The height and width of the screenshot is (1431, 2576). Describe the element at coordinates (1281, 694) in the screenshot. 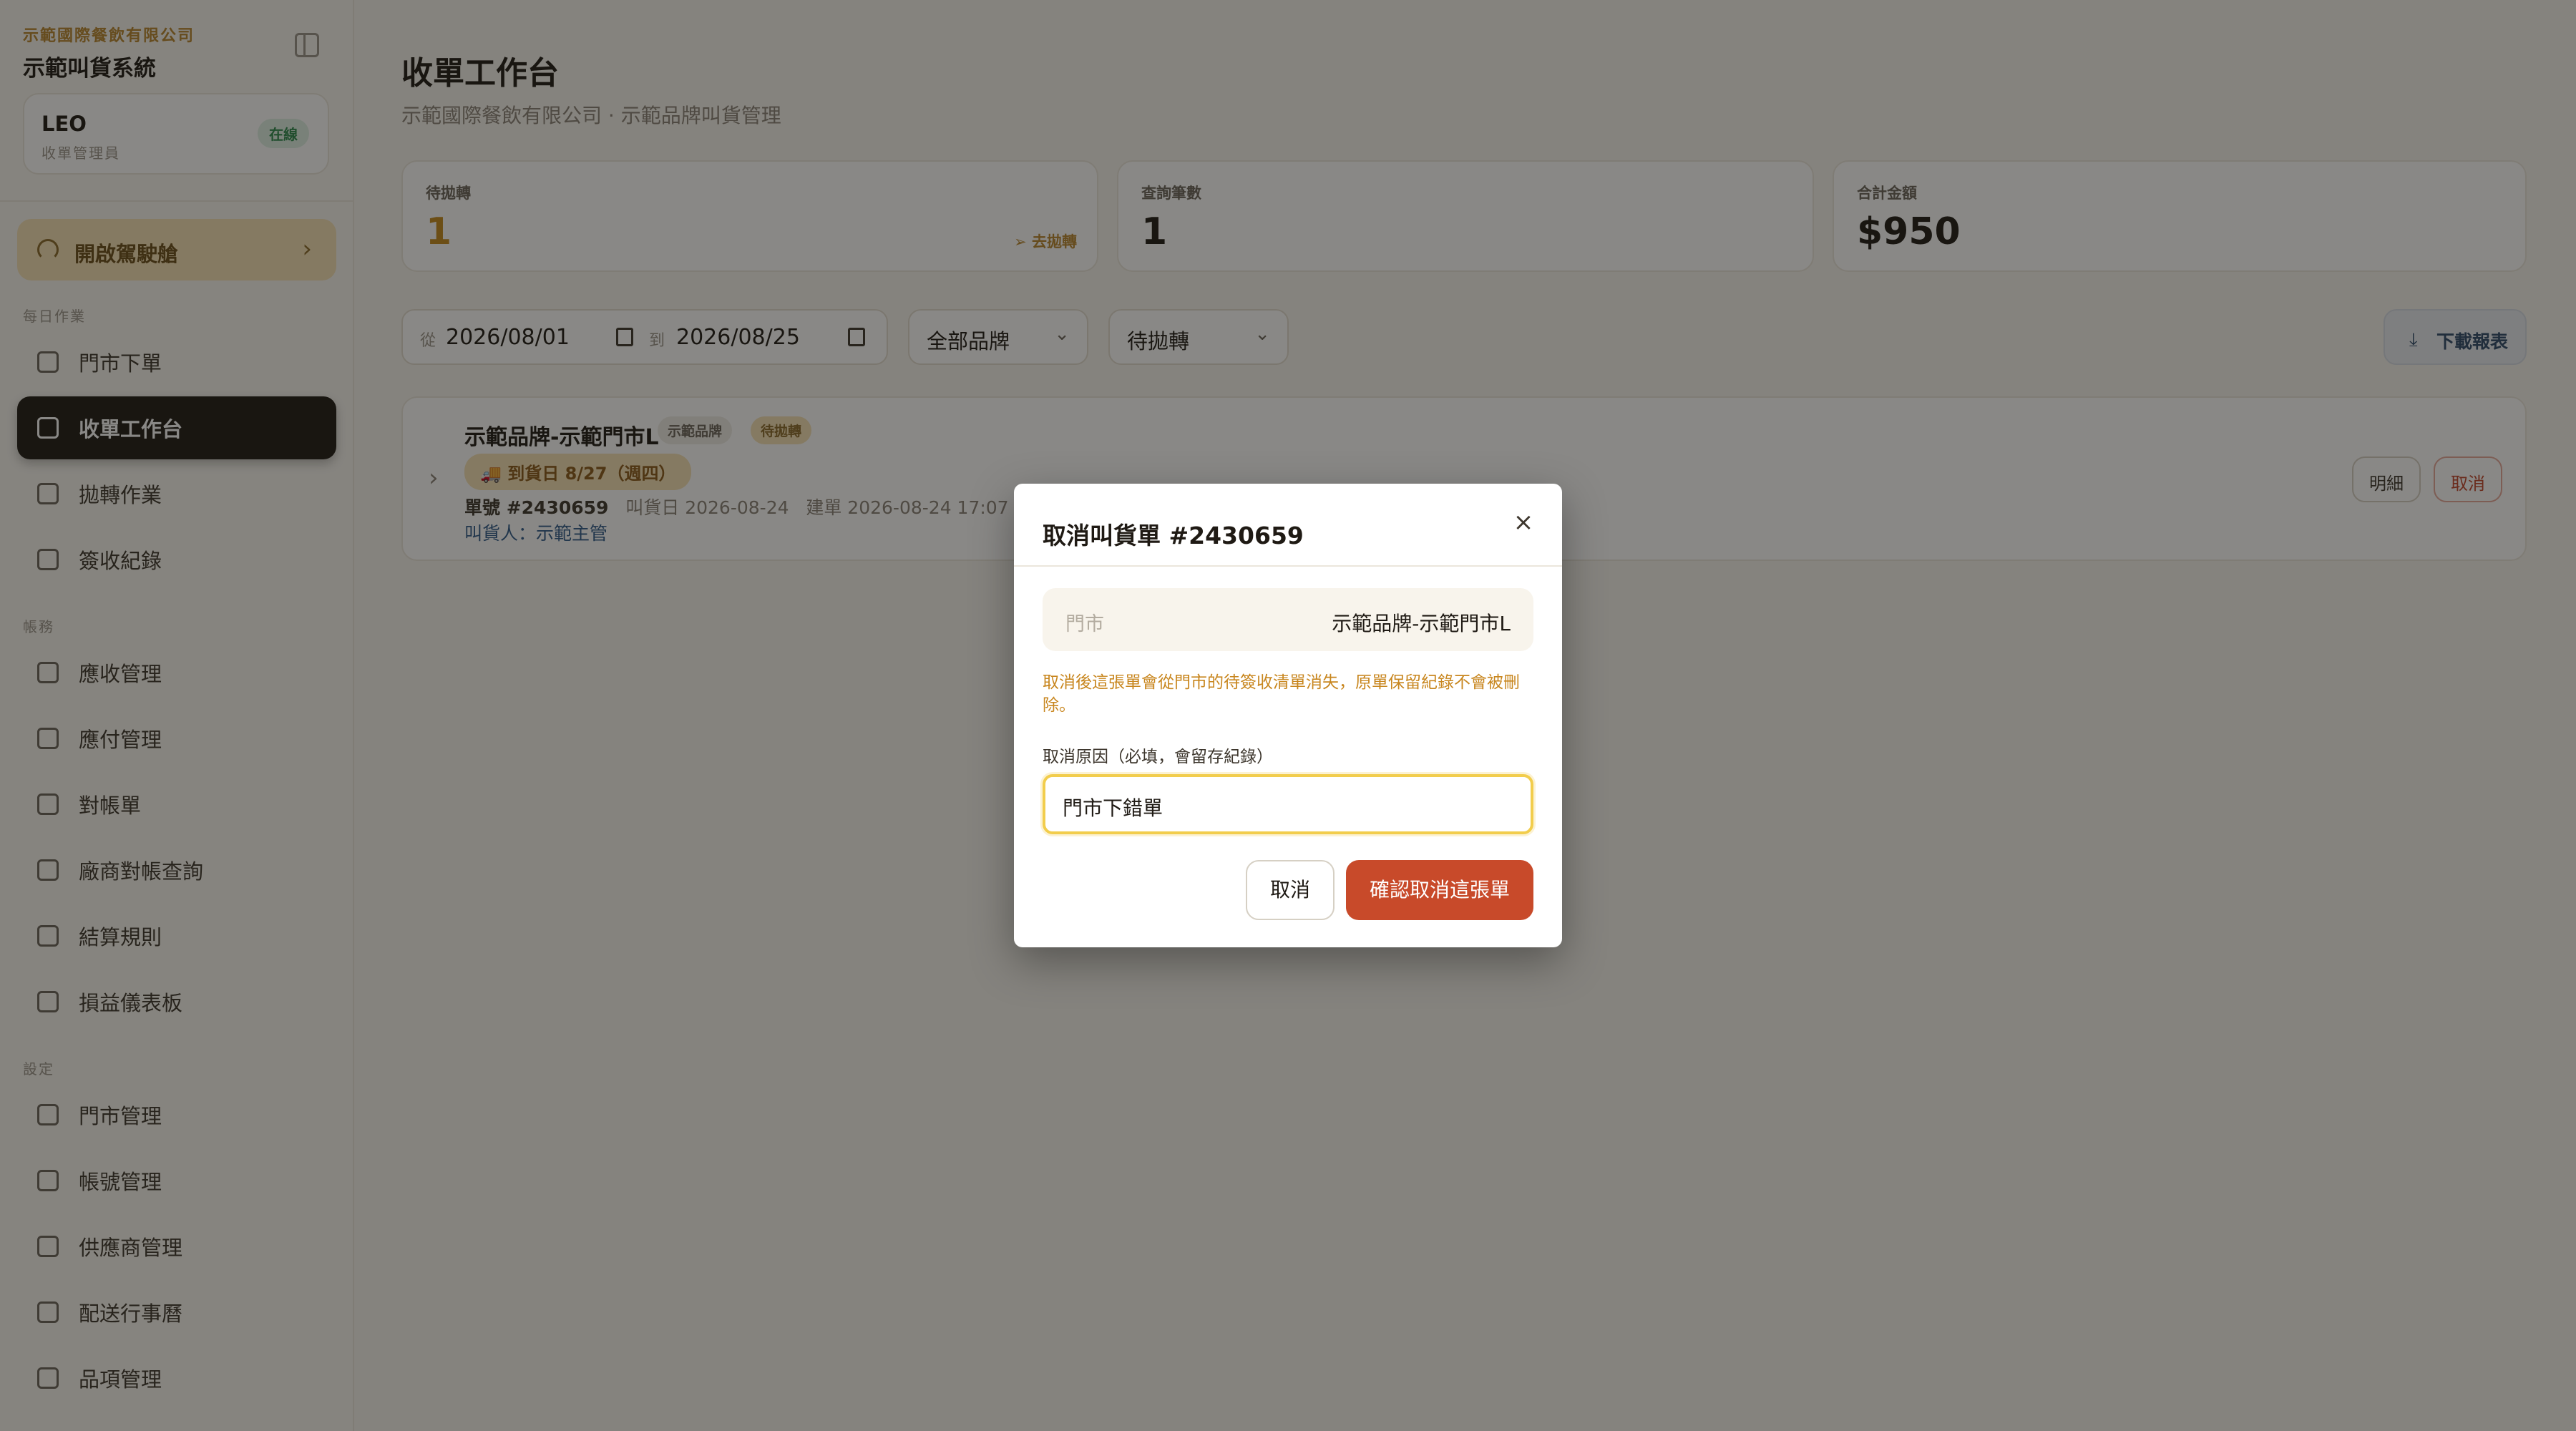

I see `cancel-warning: 取消後這張單會從門市的待簽收清單消失，原單保留紀錄不會被刪除。` at that location.